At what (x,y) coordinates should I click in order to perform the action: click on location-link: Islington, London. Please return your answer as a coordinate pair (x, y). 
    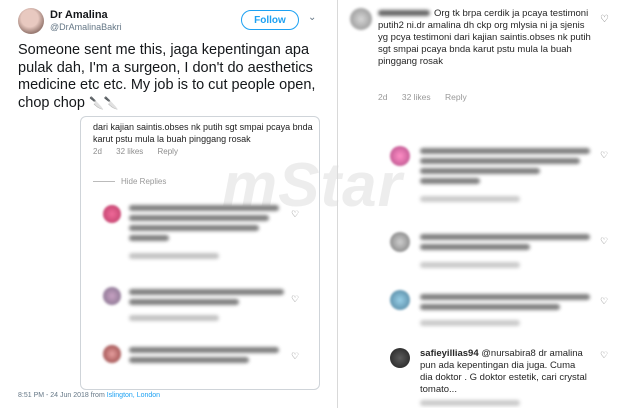
    Looking at the image, I should click on (133, 395).